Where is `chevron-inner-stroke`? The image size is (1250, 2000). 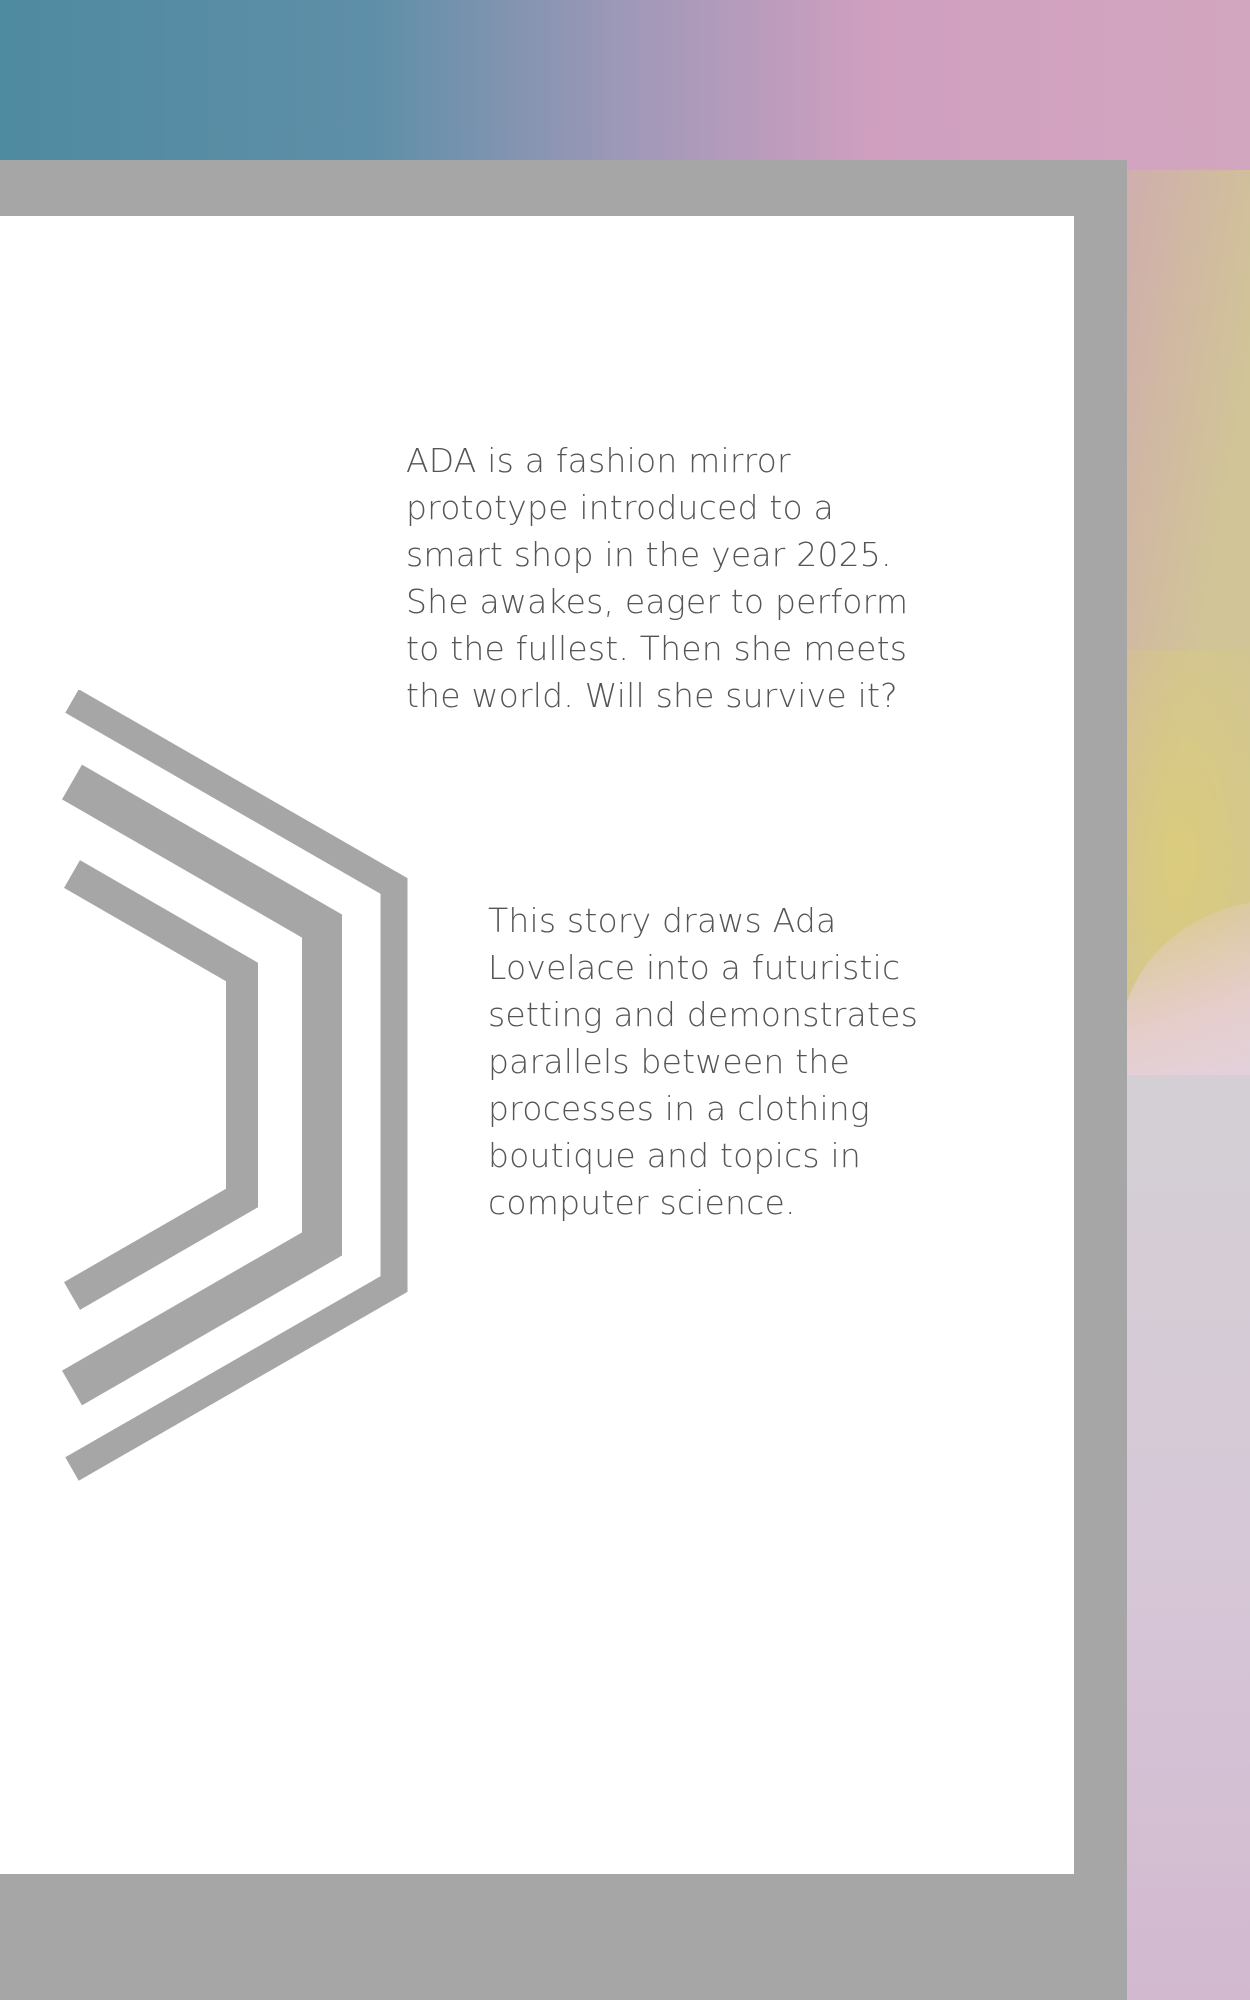
chevron-inner-stroke is located at coordinates (161, 1085).